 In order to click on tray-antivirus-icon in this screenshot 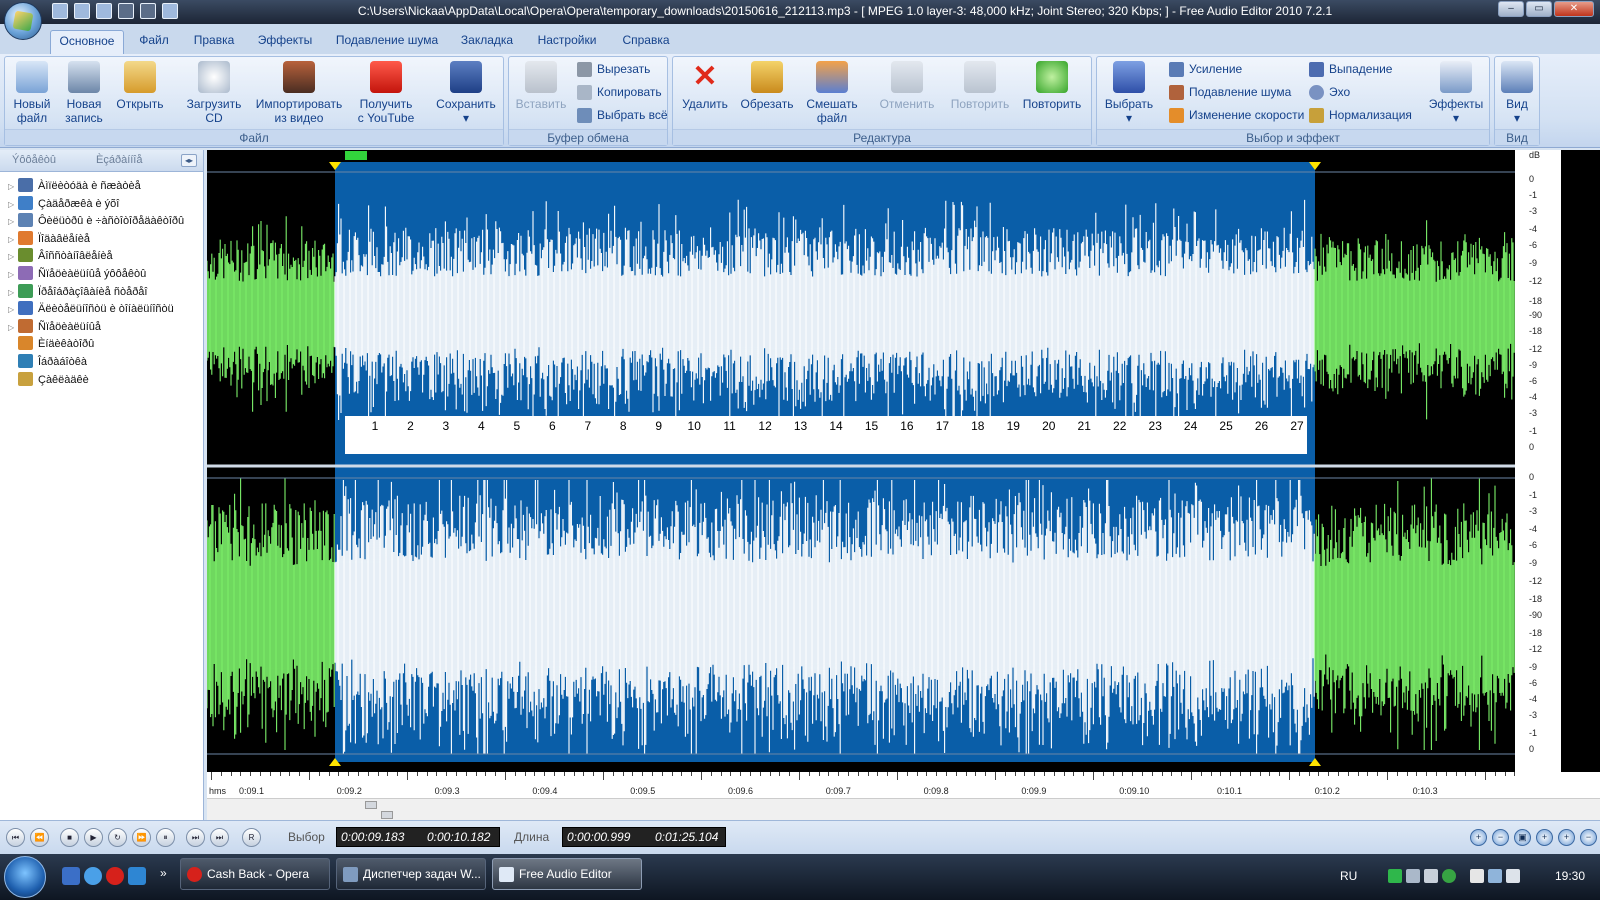, I will do `click(1449, 876)`.